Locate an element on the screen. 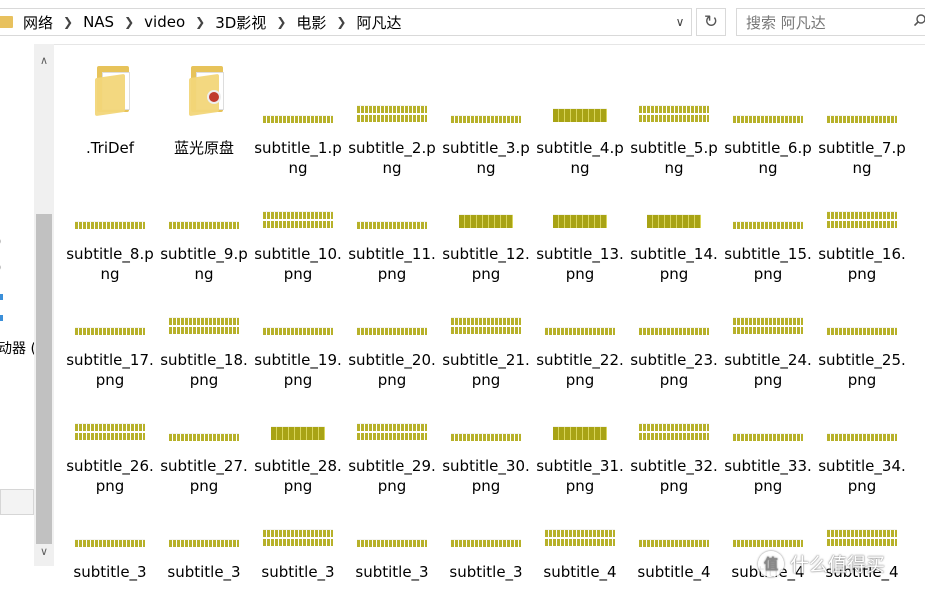 Image resolution: width=925 pixels, height=592 pixels. nav-item-drive: 动器 ( is located at coordinates (18, 348).